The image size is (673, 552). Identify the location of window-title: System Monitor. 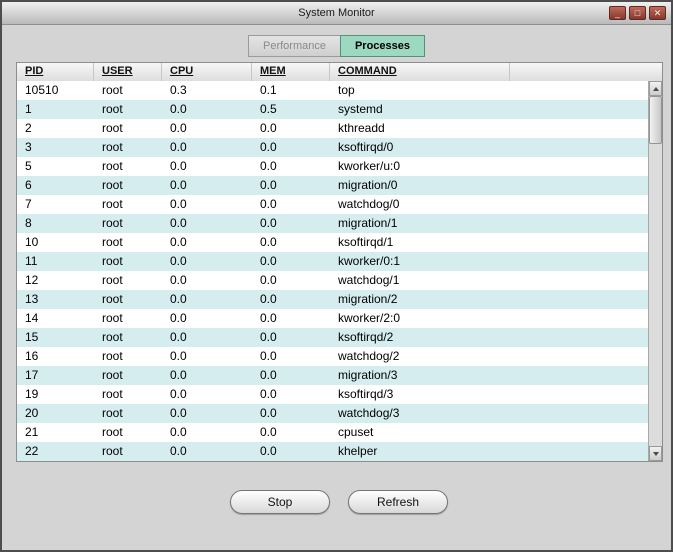
(336, 13).